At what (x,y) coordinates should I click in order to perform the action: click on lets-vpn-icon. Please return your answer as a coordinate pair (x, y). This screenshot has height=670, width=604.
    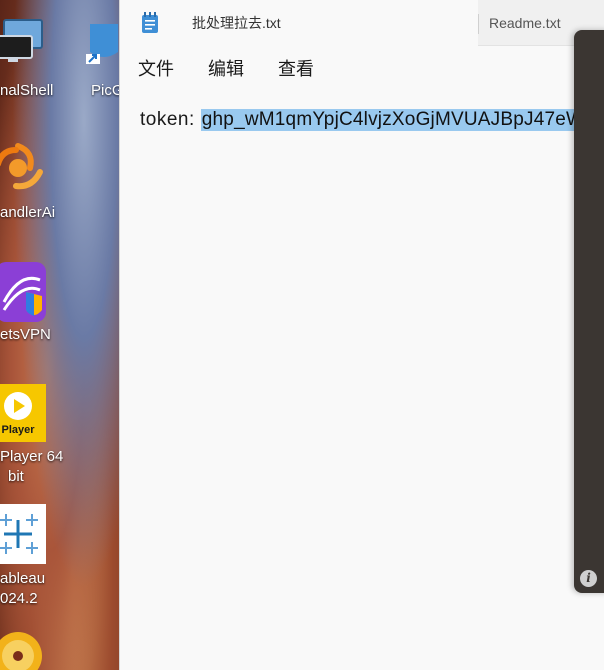
    Looking at the image, I should click on (24, 292).